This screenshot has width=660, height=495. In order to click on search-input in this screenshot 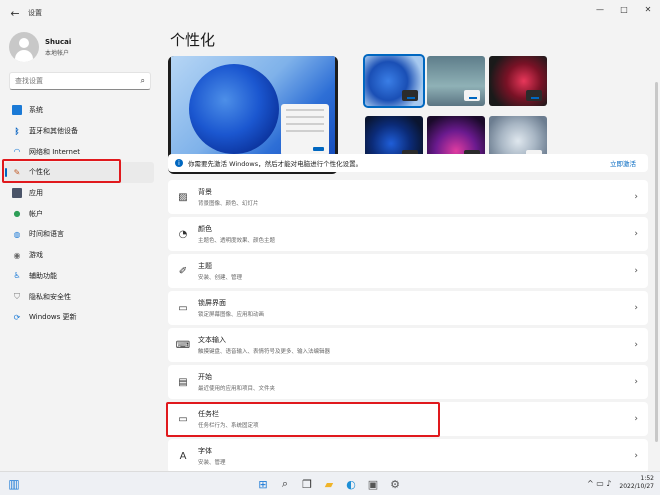, I will do `click(78, 81)`.